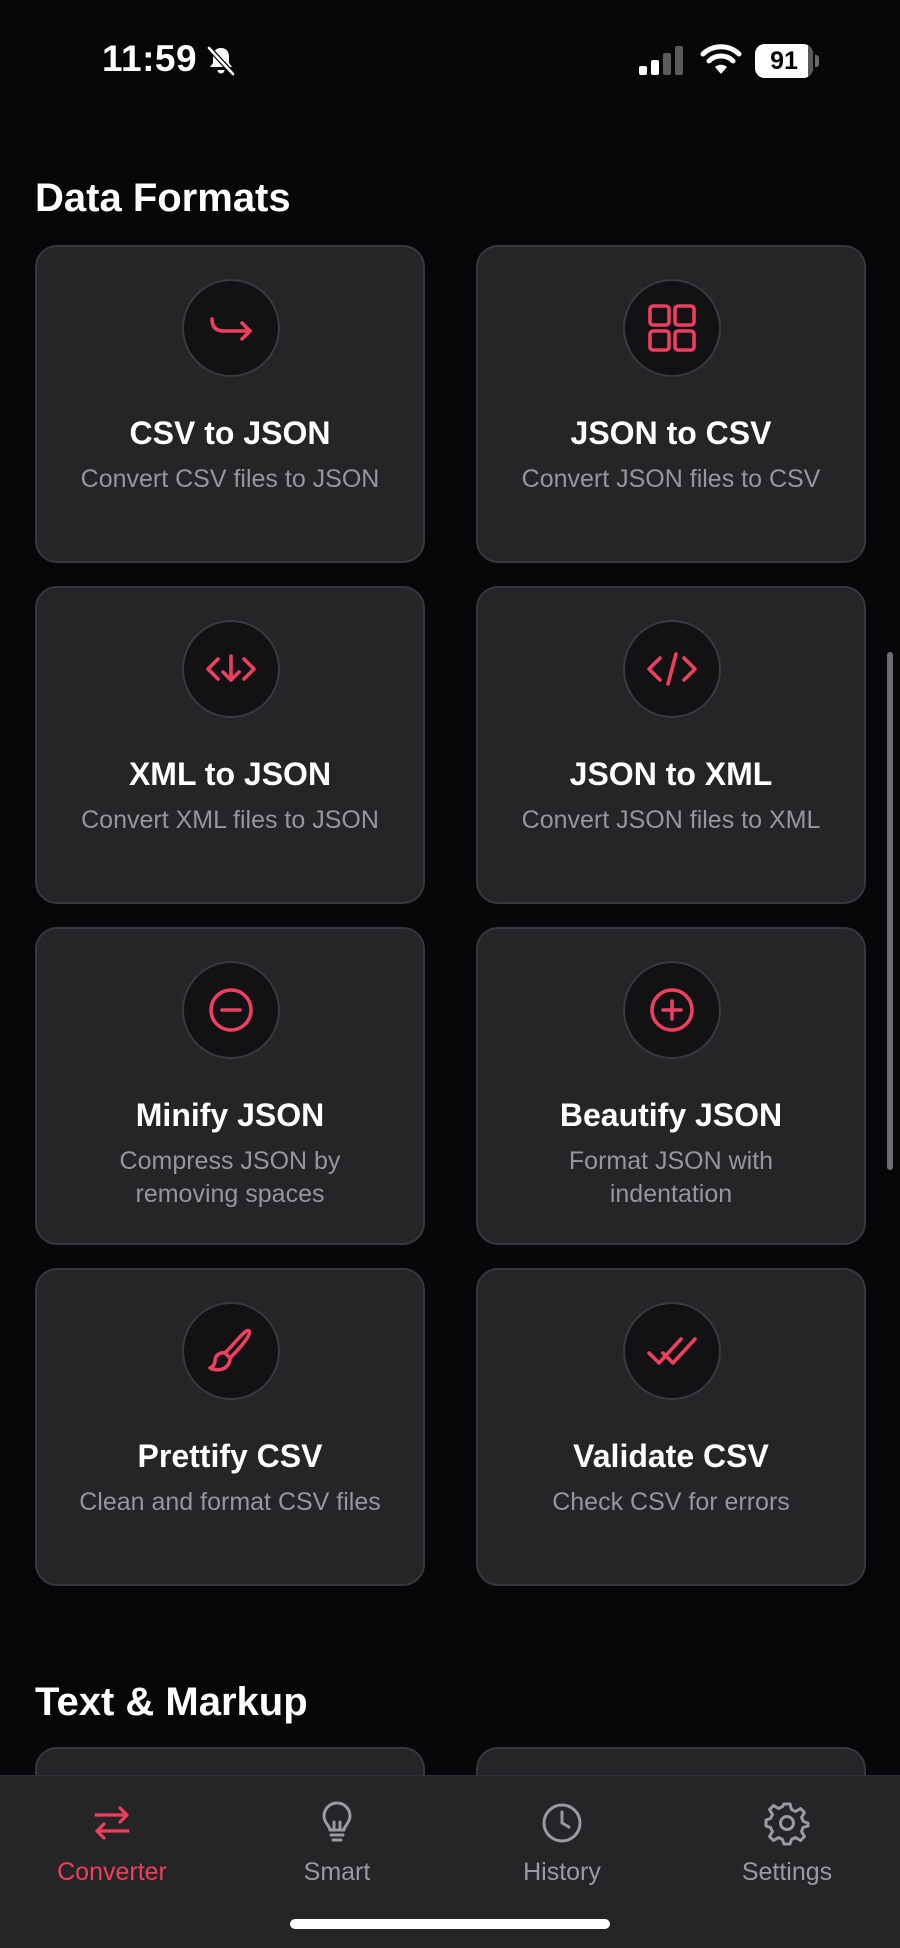  What do you see at coordinates (337, 1821) in the screenshot?
I see `lightbulb-icon` at bounding box center [337, 1821].